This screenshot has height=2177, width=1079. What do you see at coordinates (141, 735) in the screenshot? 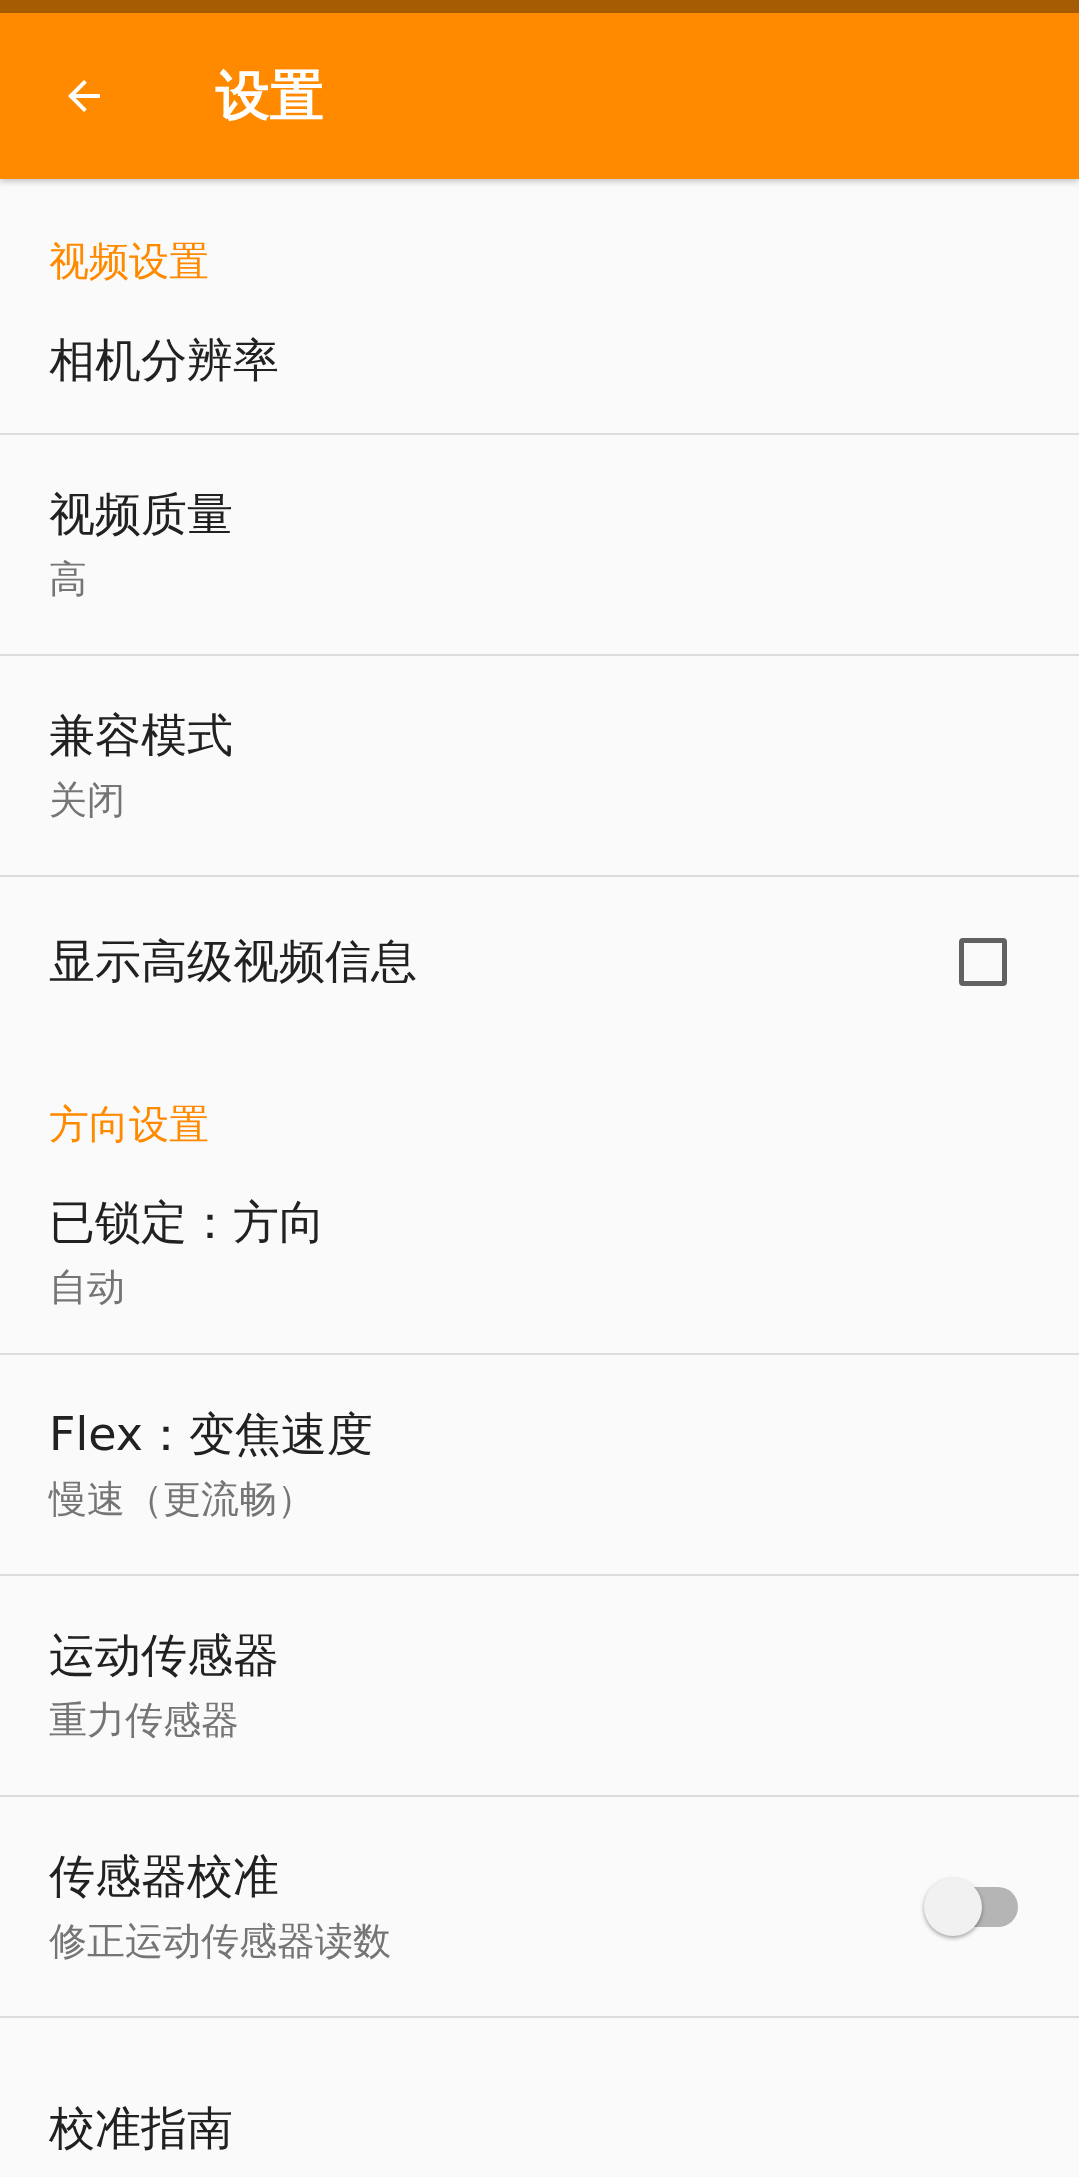
I see `item-title: 兼容模式` at bounding box center [141, 735].